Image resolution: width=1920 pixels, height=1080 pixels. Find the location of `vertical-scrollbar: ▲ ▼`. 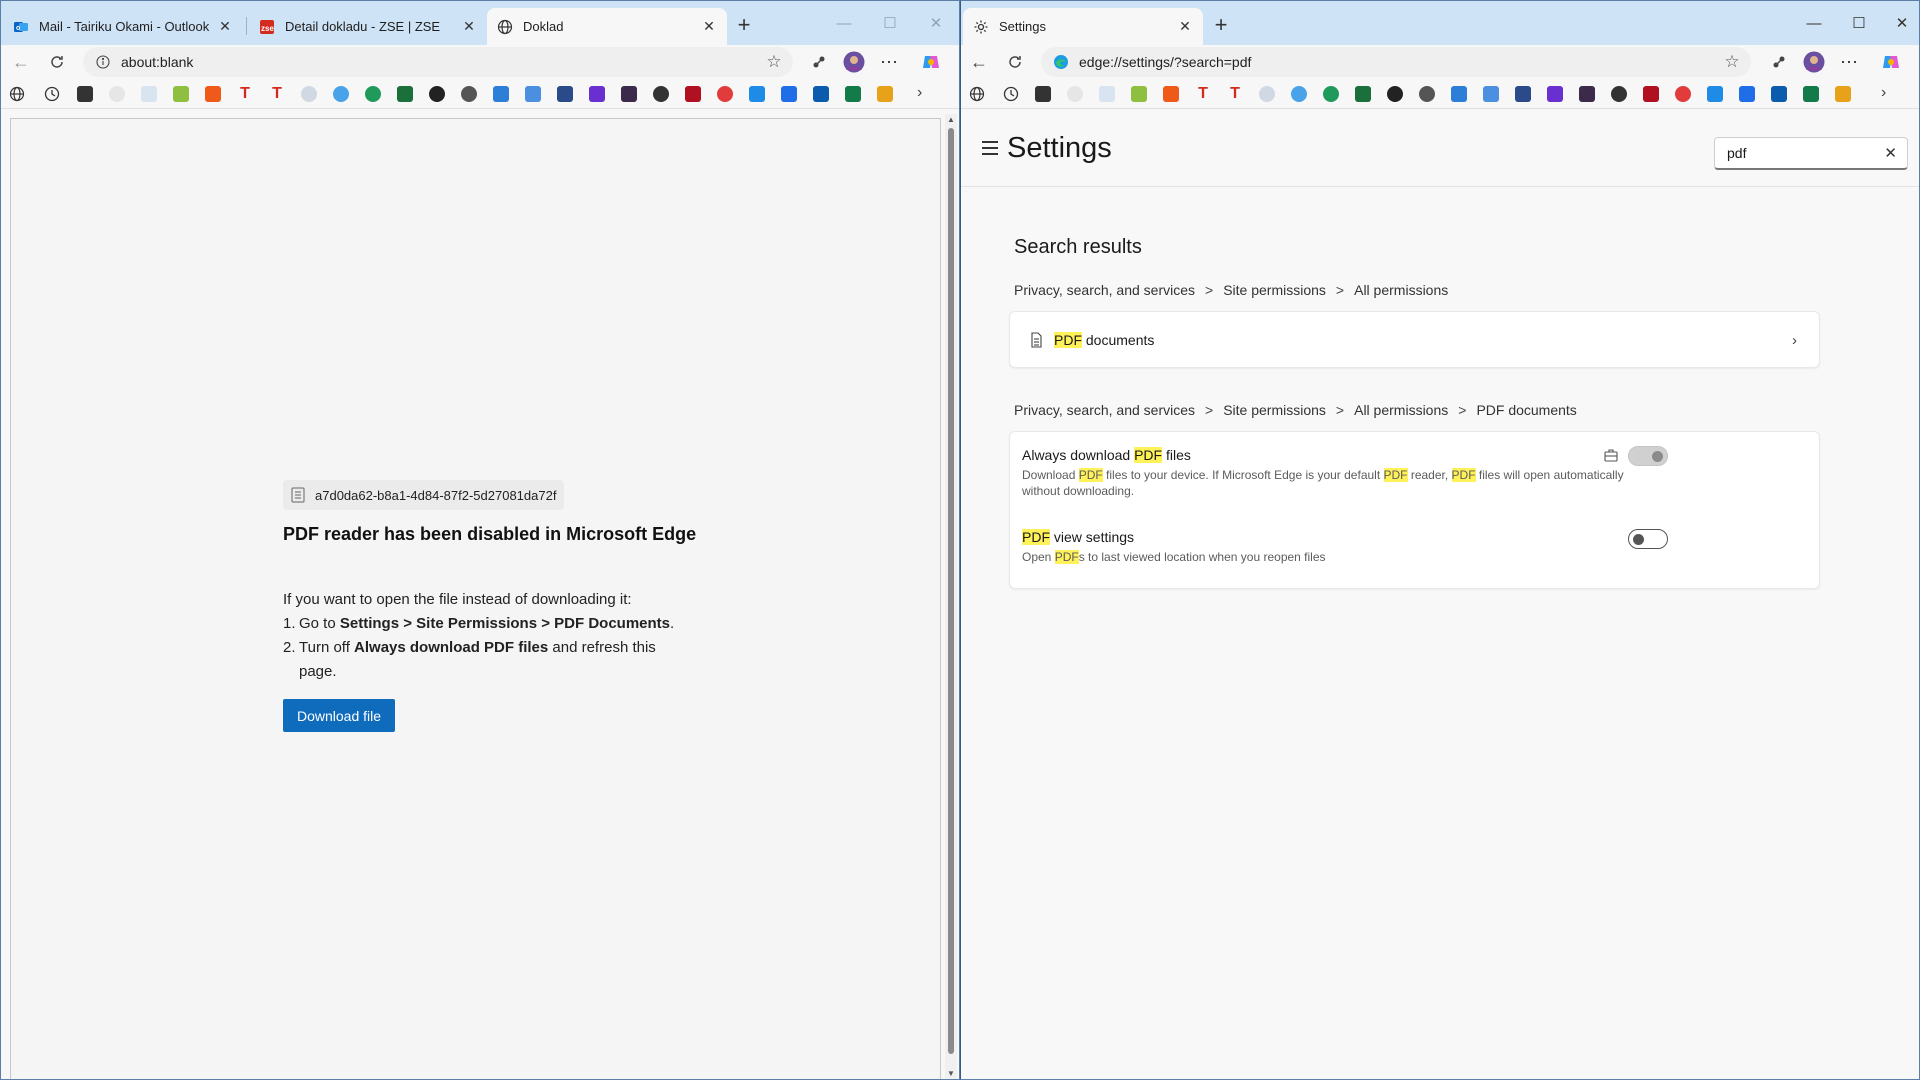

vertical-scrollbar: ▲ ▼ is located at coordinates (951, 596).